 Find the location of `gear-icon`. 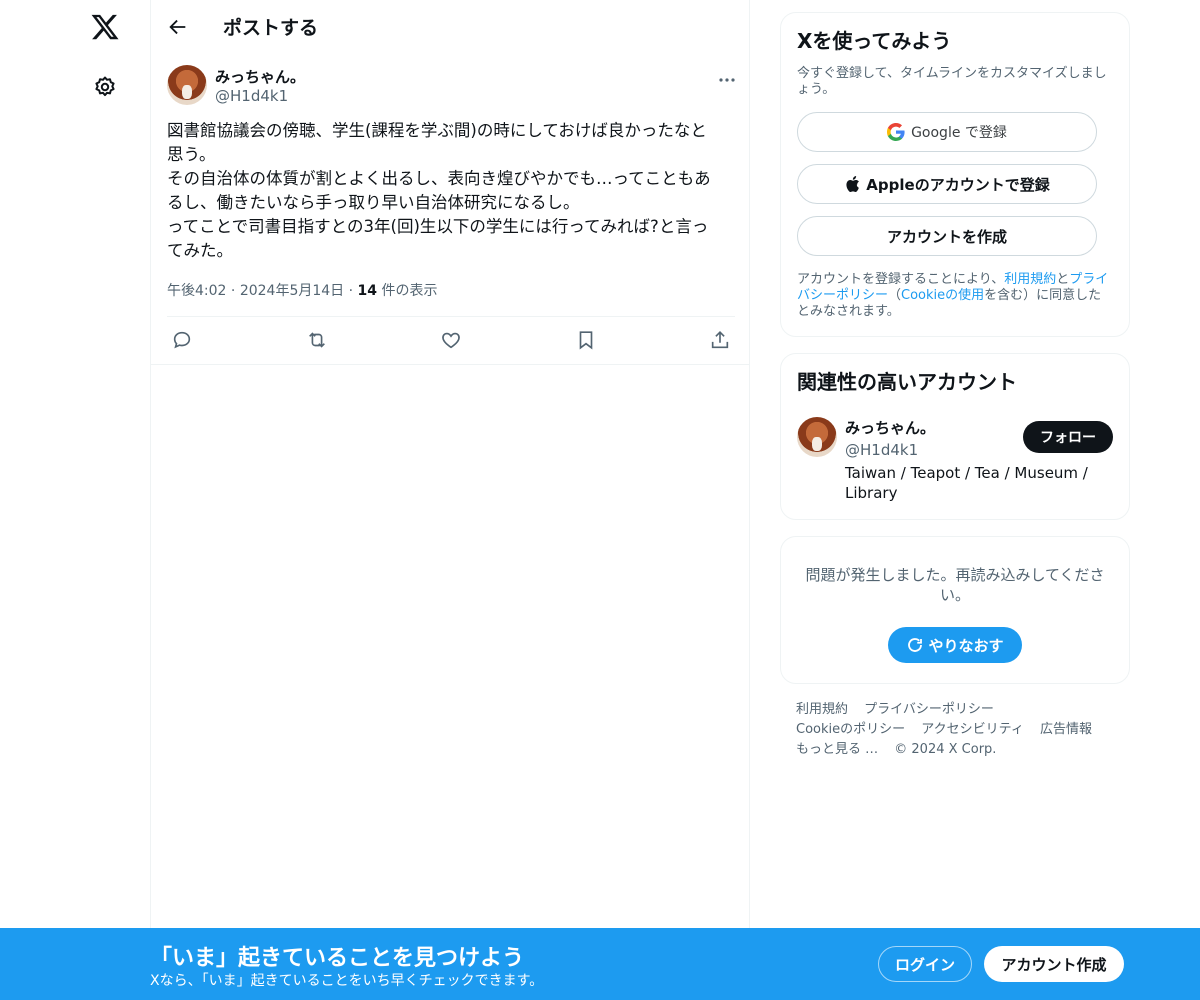

gear-icon is located at coordinates (105, 87).